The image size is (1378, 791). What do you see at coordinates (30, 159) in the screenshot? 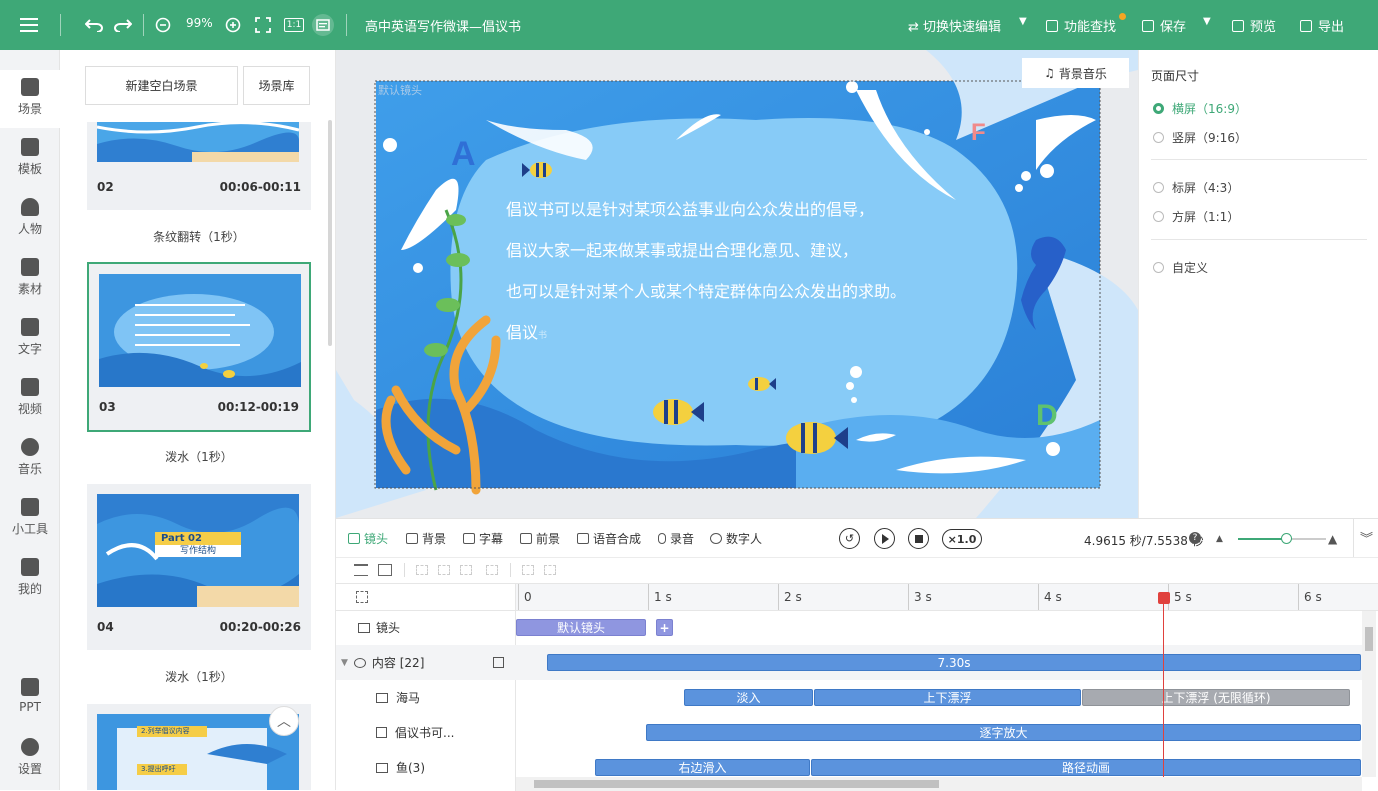
I see `nav-template: 模板` at bounding box center [30, 159].